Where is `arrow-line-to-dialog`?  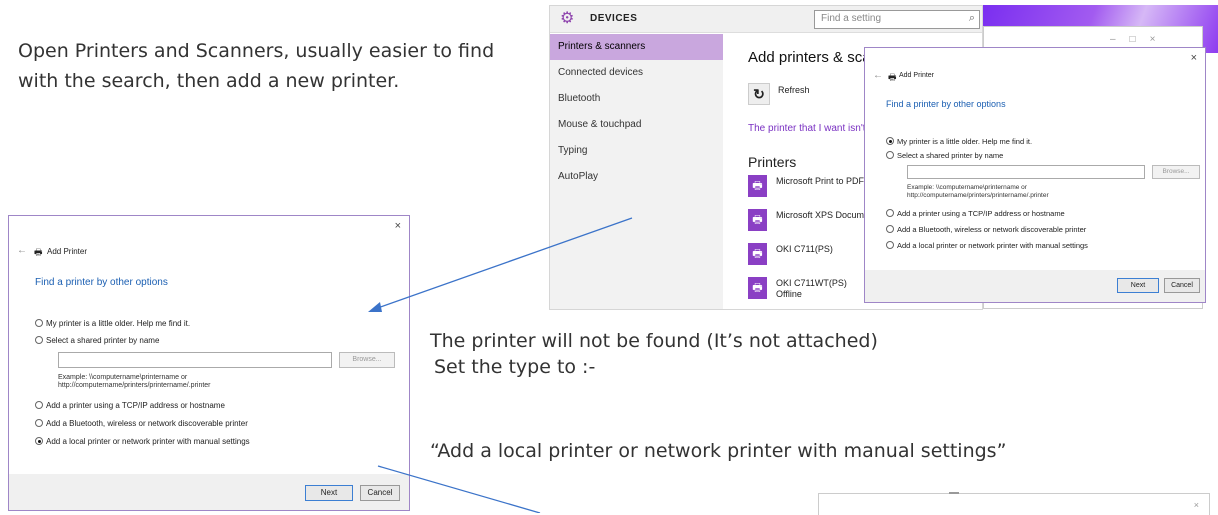
arrow-line-to-dialog is located at coordinates (502, 264).